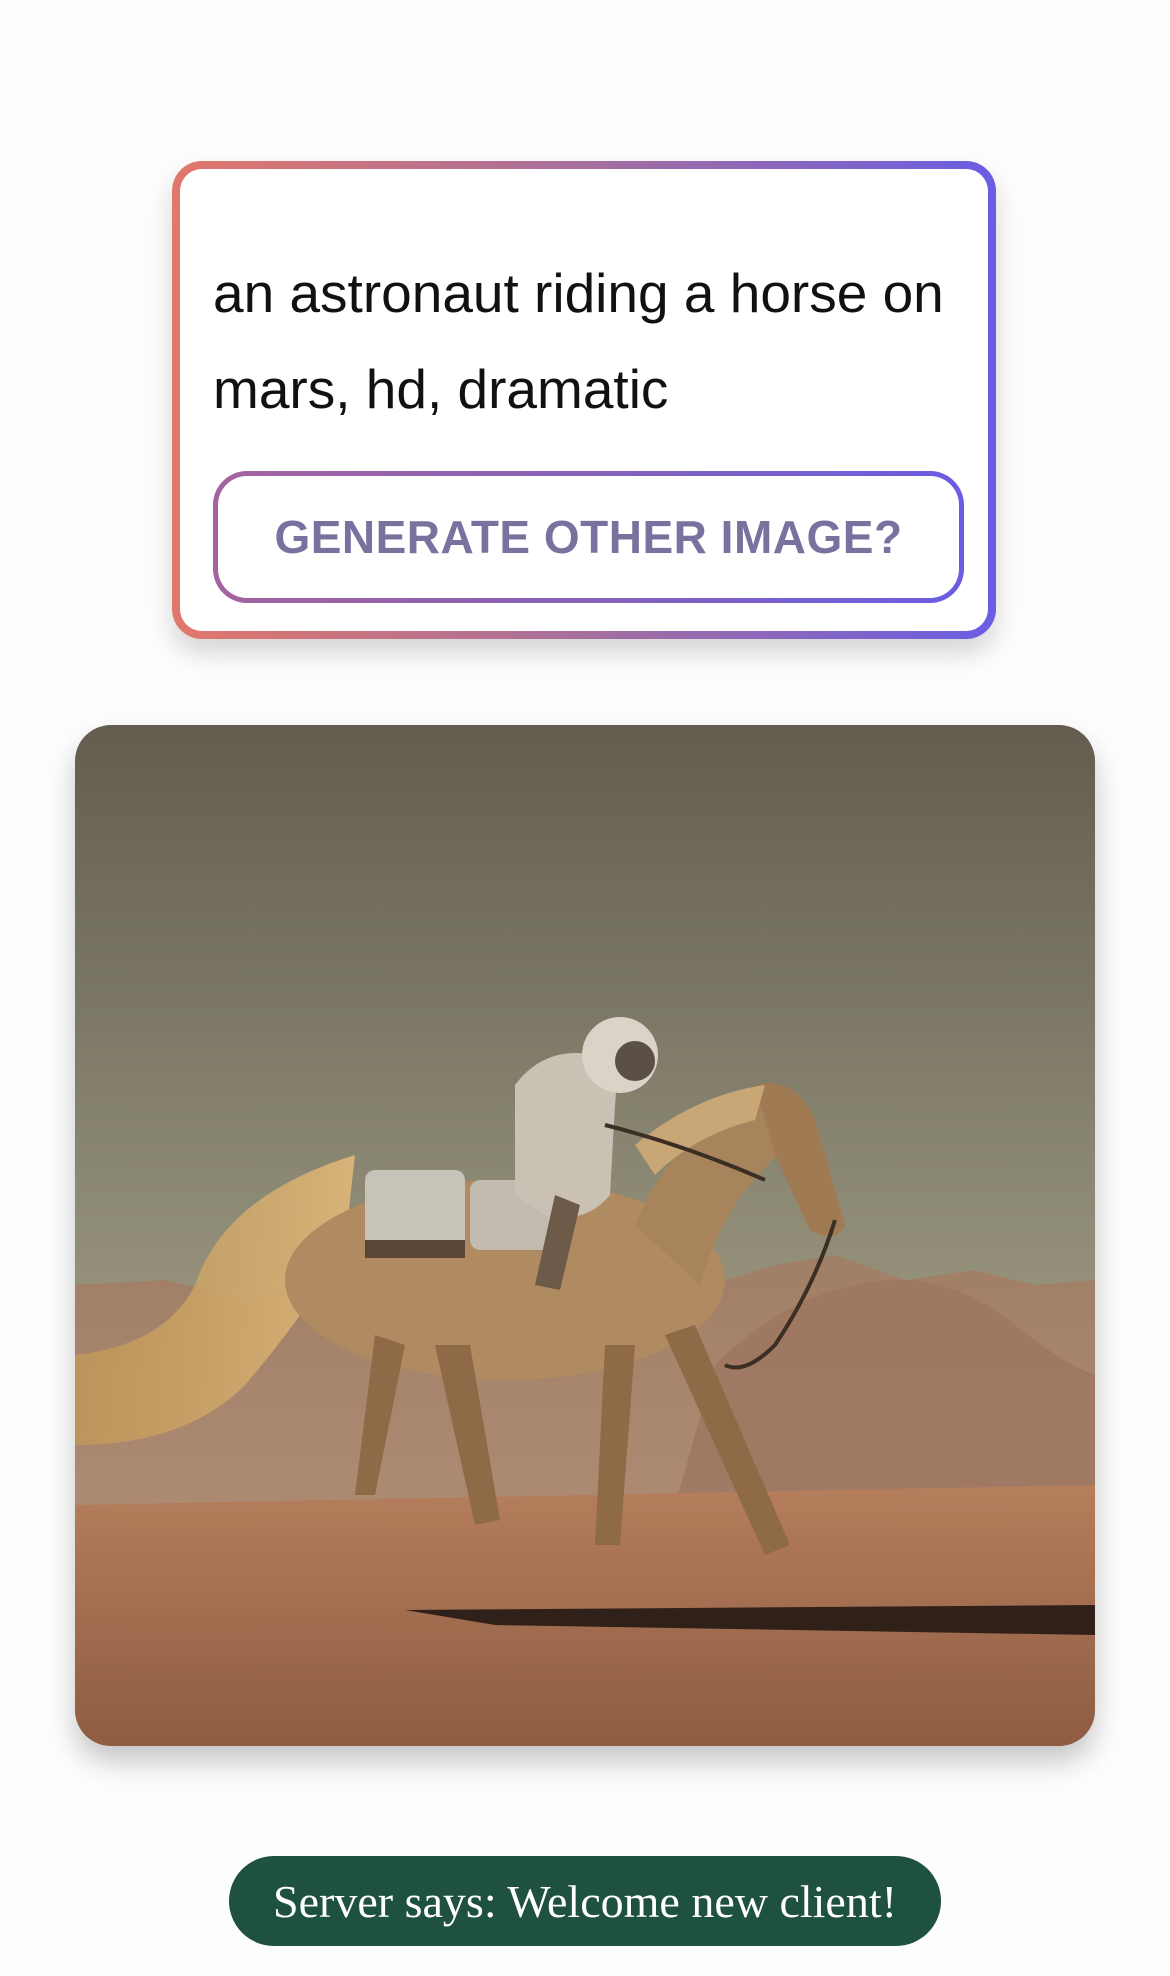 Image resolution: width=1170 pixels, height=1976 pixels. Describe the element at coordinates (588, 537) in the screenshot. I see `generate-other-image-button: GENERATE OTHER IMAGE?` at that location.